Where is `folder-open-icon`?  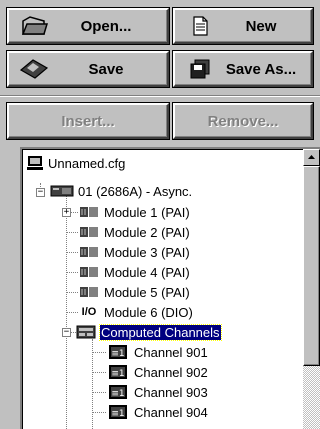
folder-open-icon is located at coordinates (34, 26).